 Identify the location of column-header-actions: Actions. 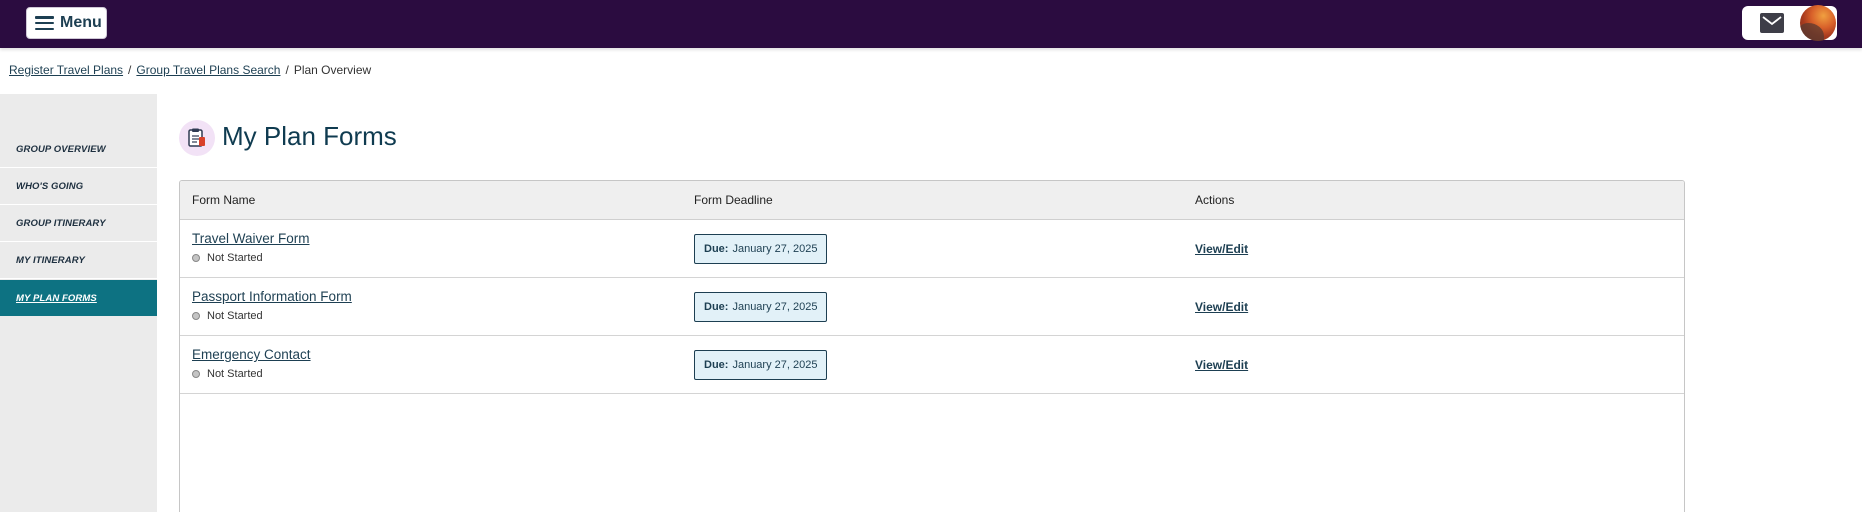
(1215, 200).